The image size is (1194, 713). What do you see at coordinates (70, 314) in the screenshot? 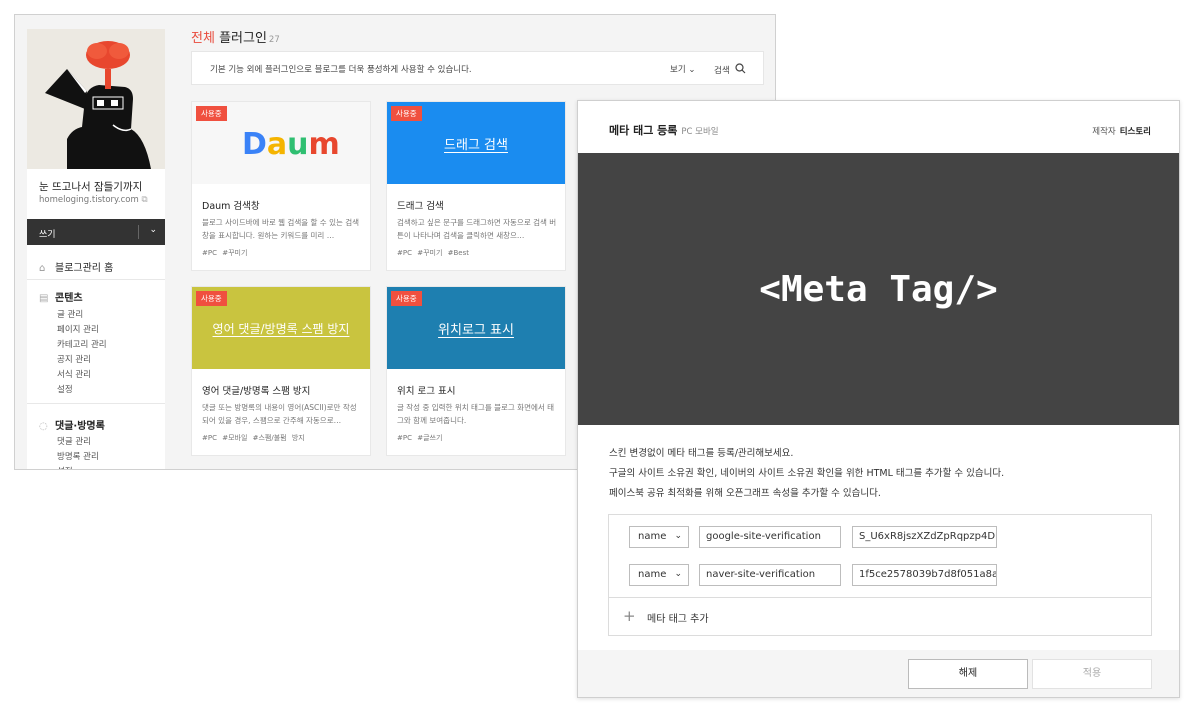
I see `sidebar-subitem-posts: 글 관리` at bounding box center [70, 314].